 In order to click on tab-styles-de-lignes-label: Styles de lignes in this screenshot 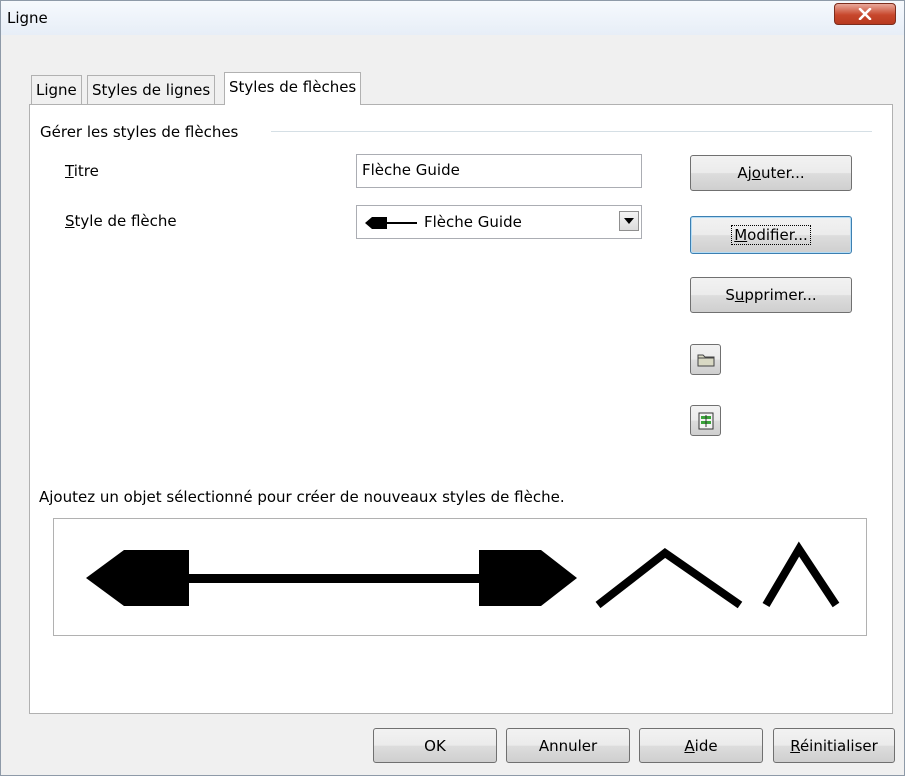, I will do `click(151, 90)`.